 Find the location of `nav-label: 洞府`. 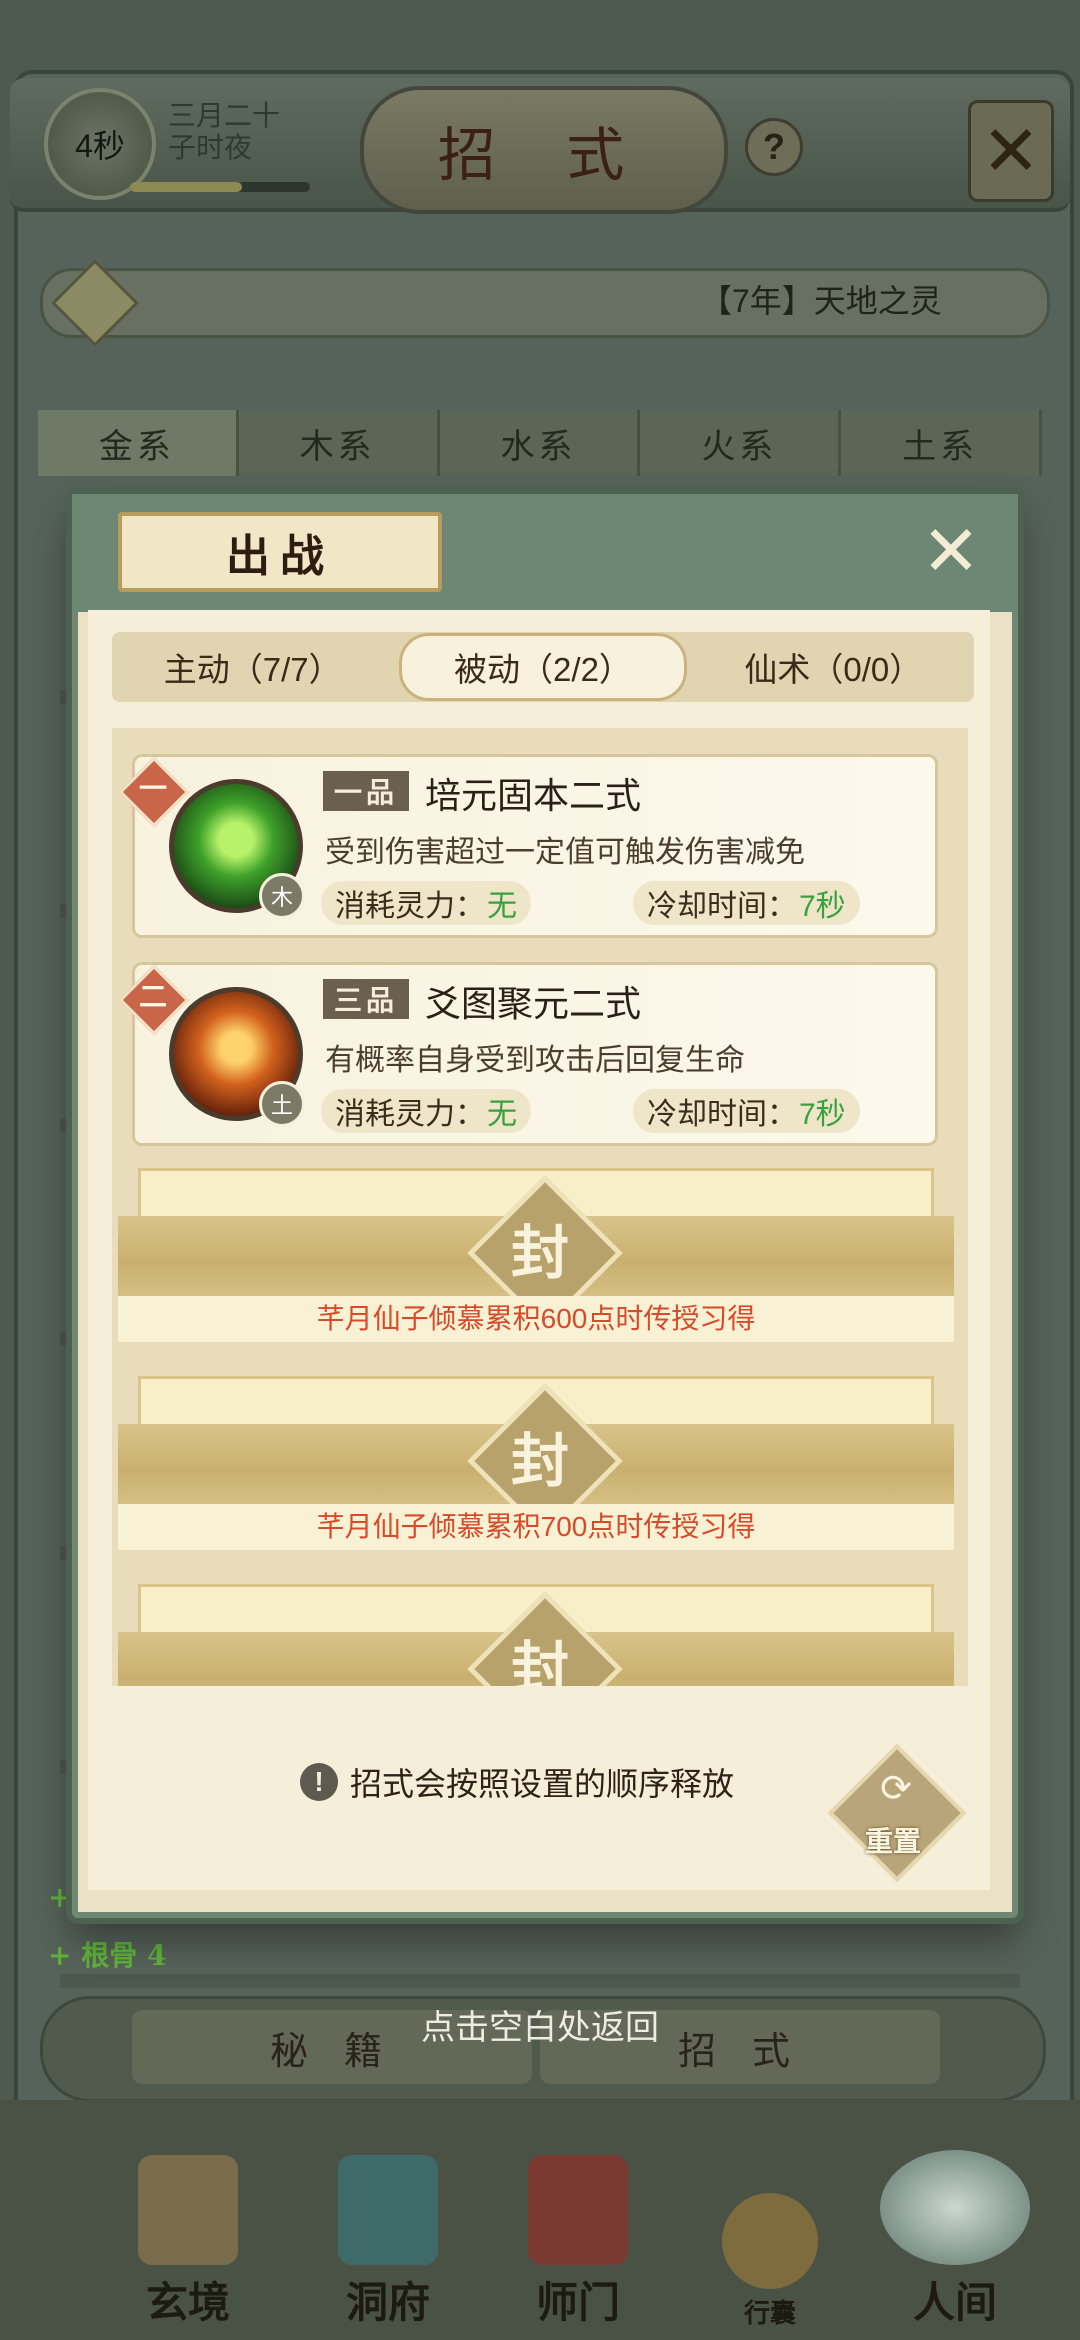

nav-label: 洞府 is located at coordinates (387, 2302).